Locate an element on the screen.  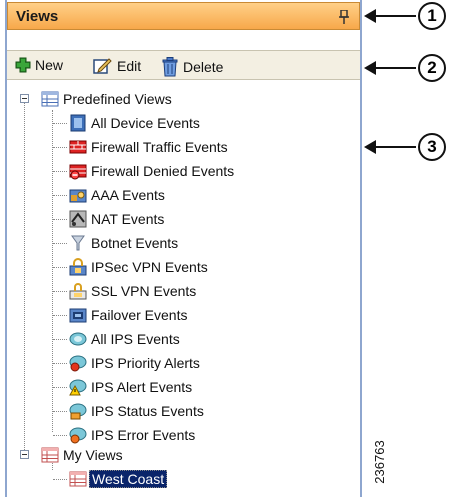
tree-node-ips-error-events: IPS Error Events is located at coordinates (132, 435).